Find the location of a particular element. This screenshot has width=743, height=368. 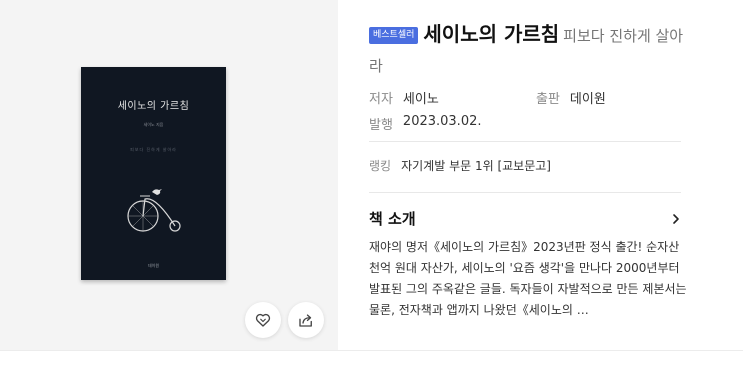

book-title: 세이노의 가르침 is located at coordinates (491, 34).